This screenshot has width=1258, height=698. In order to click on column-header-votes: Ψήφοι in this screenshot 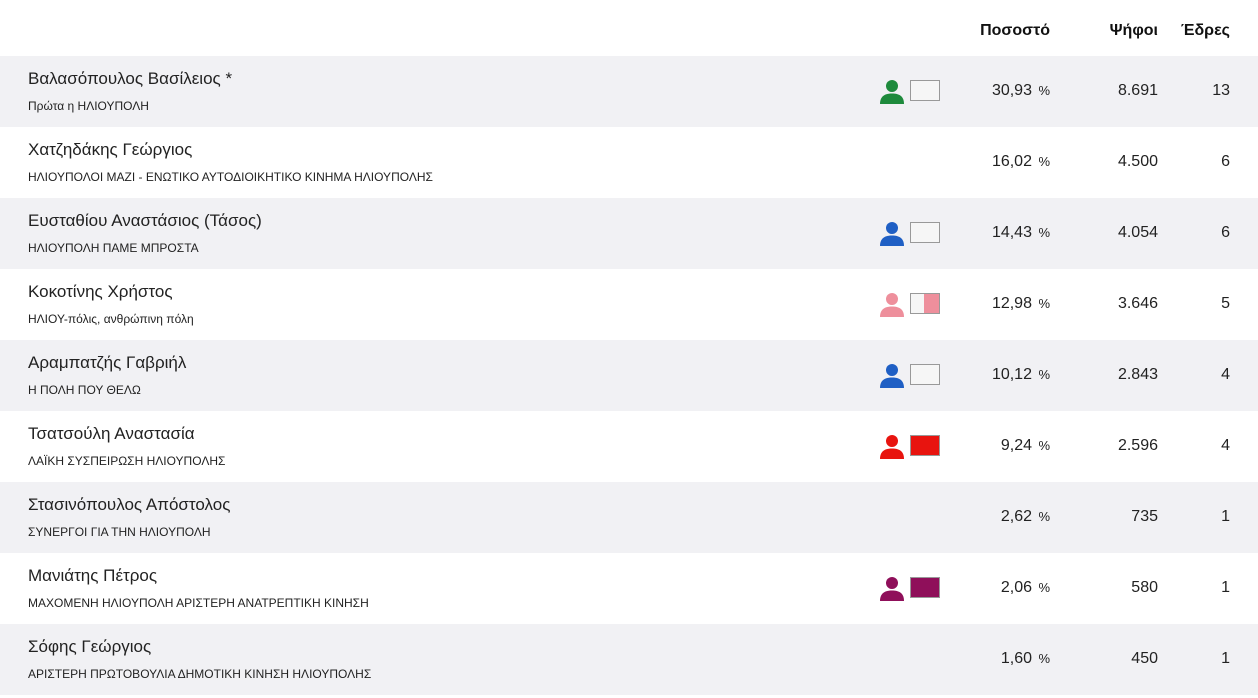, I will do `click(1134, 31)`.